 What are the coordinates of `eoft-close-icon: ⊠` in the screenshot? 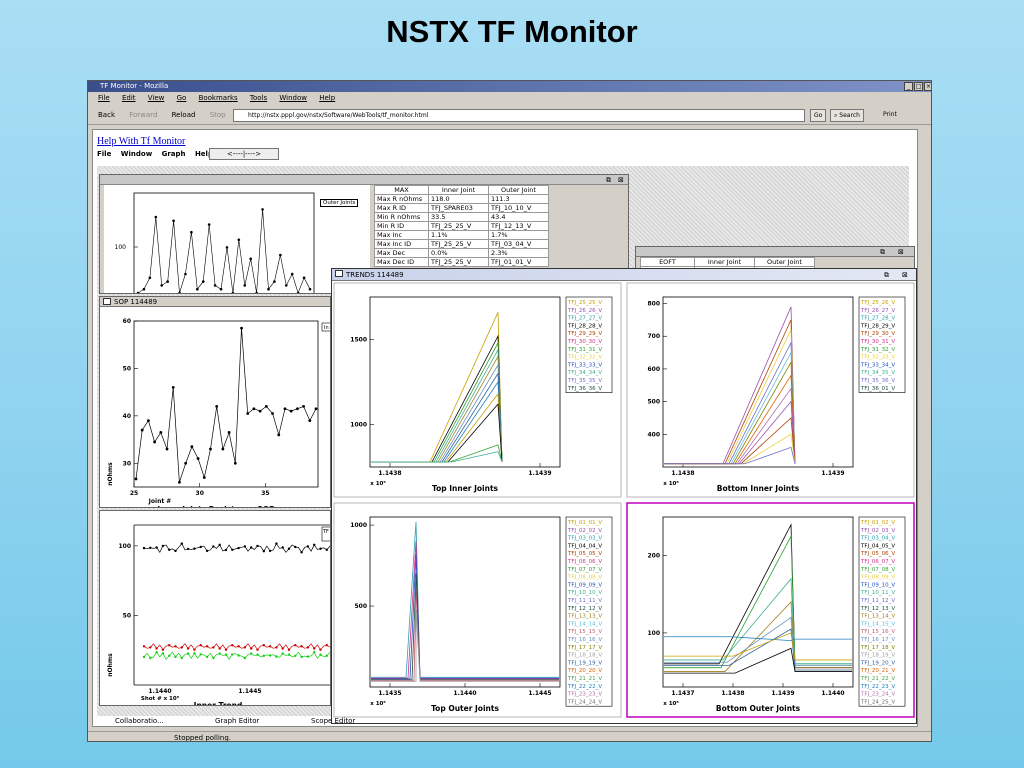 It's located at (901, 252).